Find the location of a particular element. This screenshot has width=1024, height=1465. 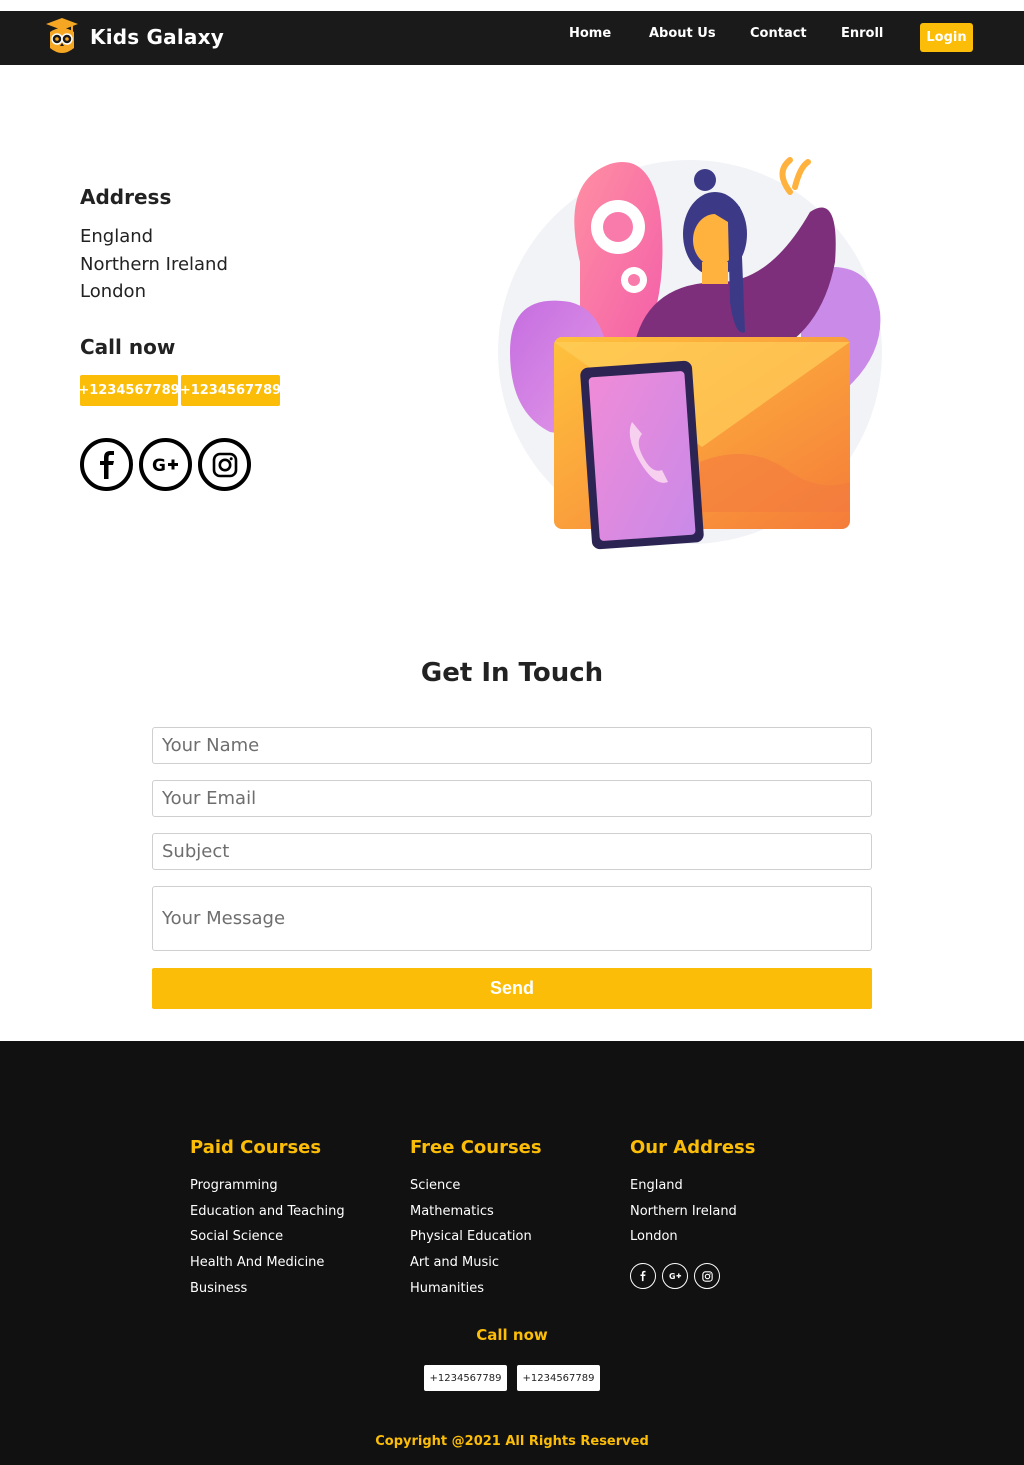

nav-link-contact: Contact is located at coordinates (778, 33).